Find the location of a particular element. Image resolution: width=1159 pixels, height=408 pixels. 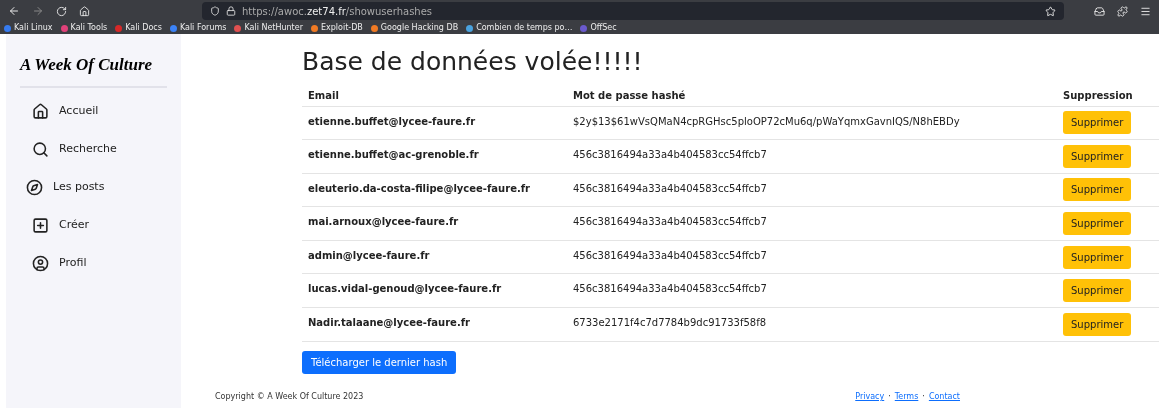

user-circle-icon is located at coordinates (40, 263).